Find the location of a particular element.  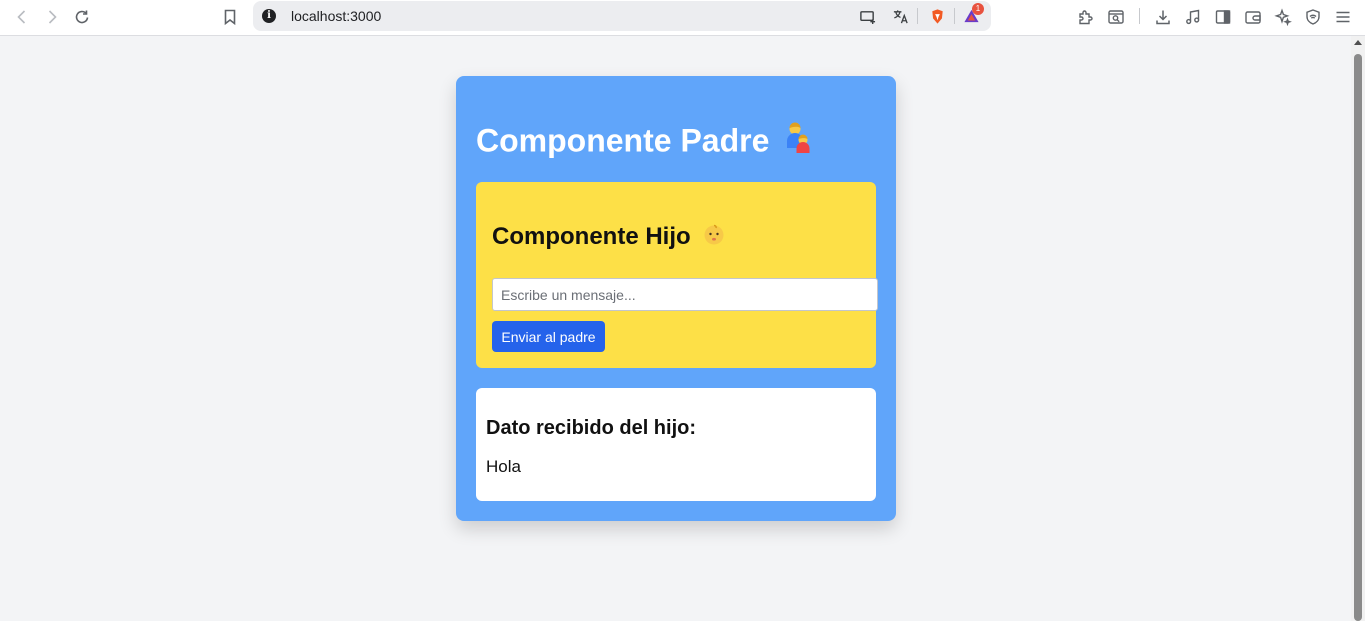

url-text: localhost:3000 is located at coordinates (336, 16).